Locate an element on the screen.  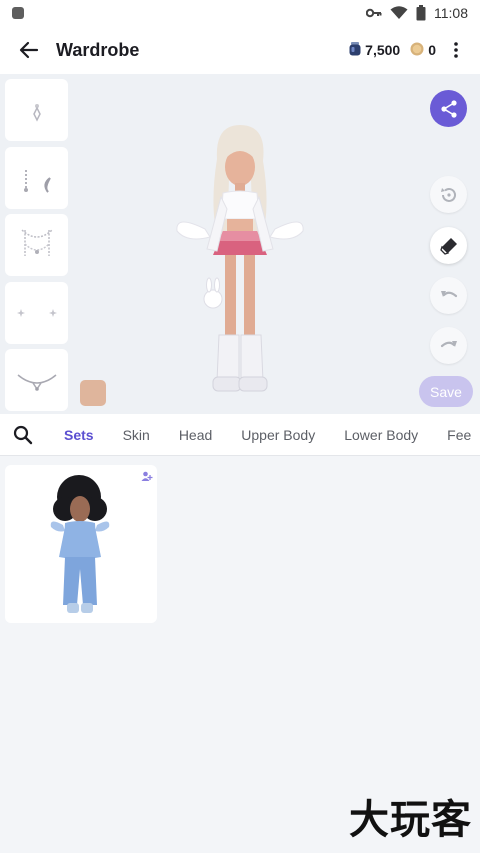
battery-icon is located at coordinates (421, 13).